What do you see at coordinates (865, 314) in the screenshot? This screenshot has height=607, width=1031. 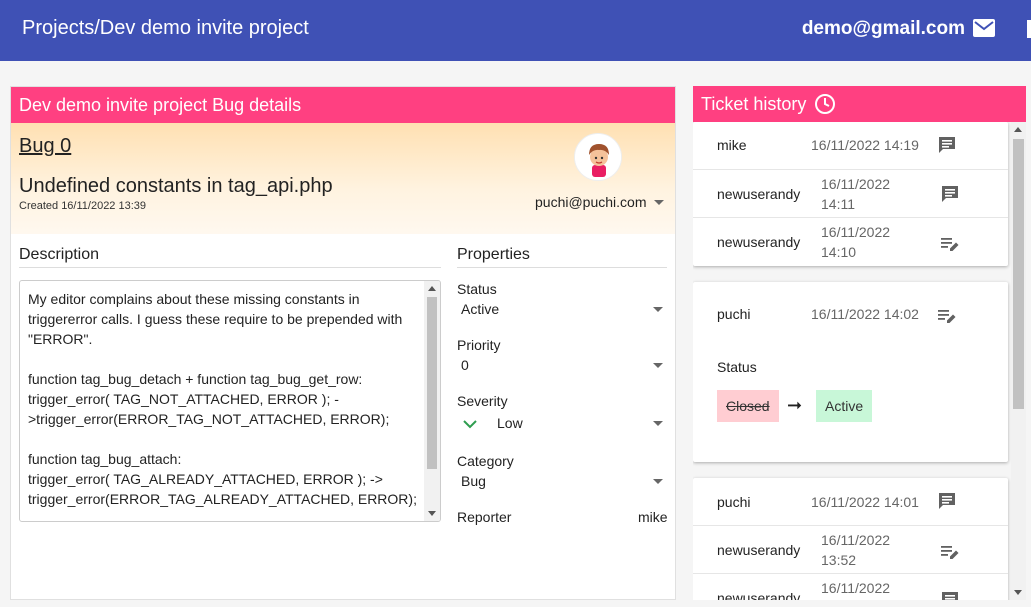 I see `history-time: 16/11/2022 14:02` at bounding box center [865, 314].